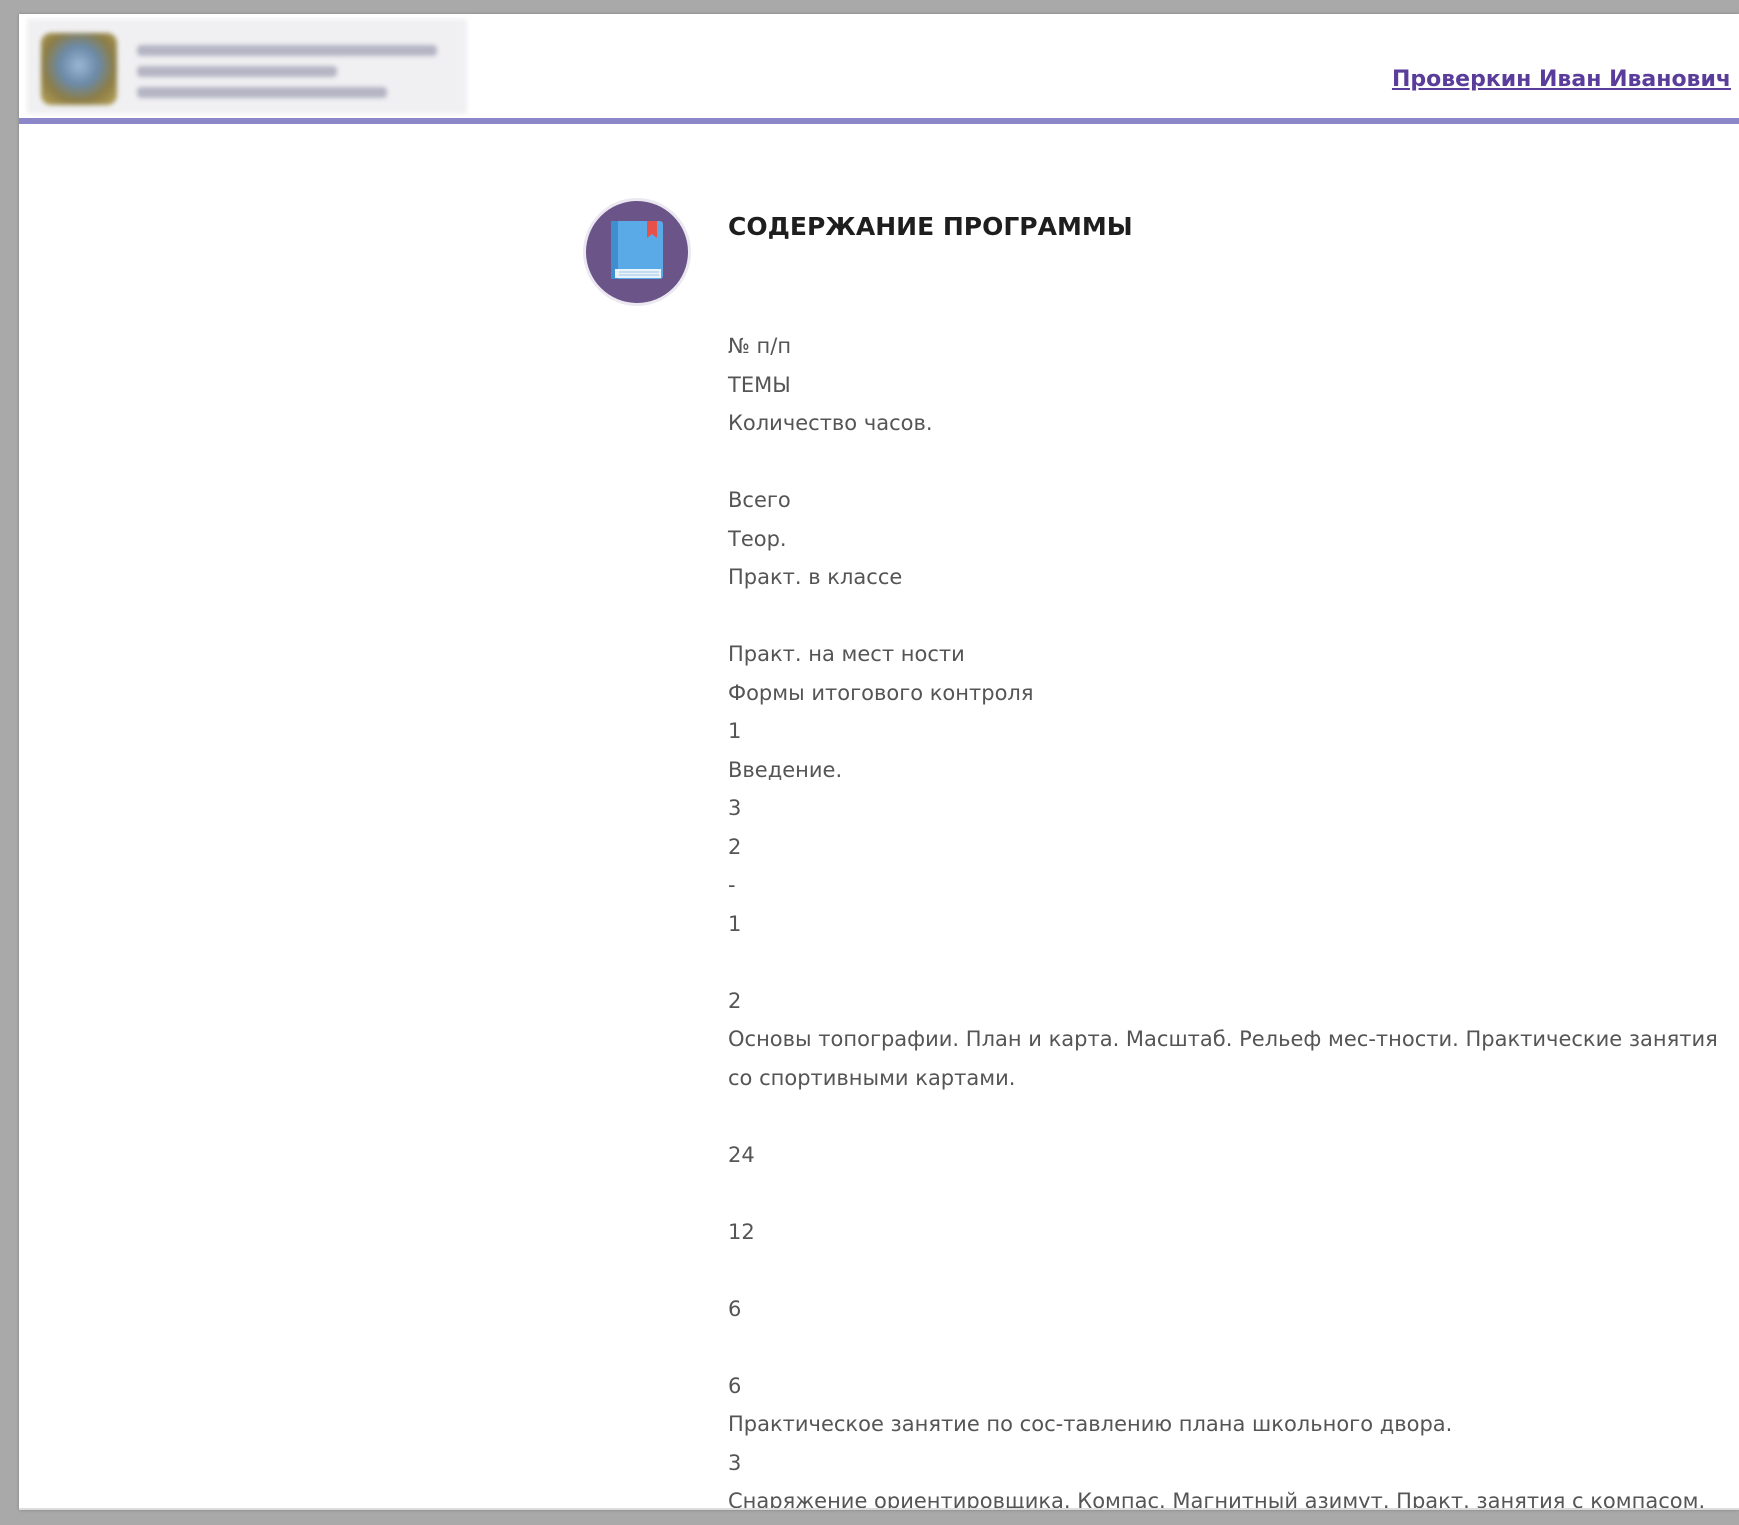 The image size is (1739, 1525). Describe the element at coordinates (830, 423) in the screenshot. I see `content-line: Количество часов.` at that location.